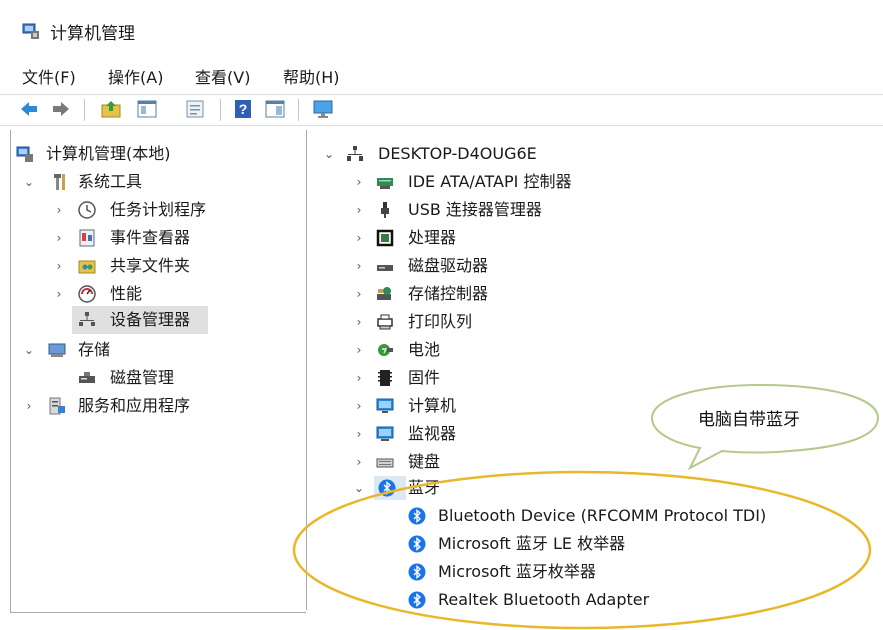 Image resolution: width=883 pixels, height=630 pixels. I want to click on tree-label: 性能, so click(126, 293).